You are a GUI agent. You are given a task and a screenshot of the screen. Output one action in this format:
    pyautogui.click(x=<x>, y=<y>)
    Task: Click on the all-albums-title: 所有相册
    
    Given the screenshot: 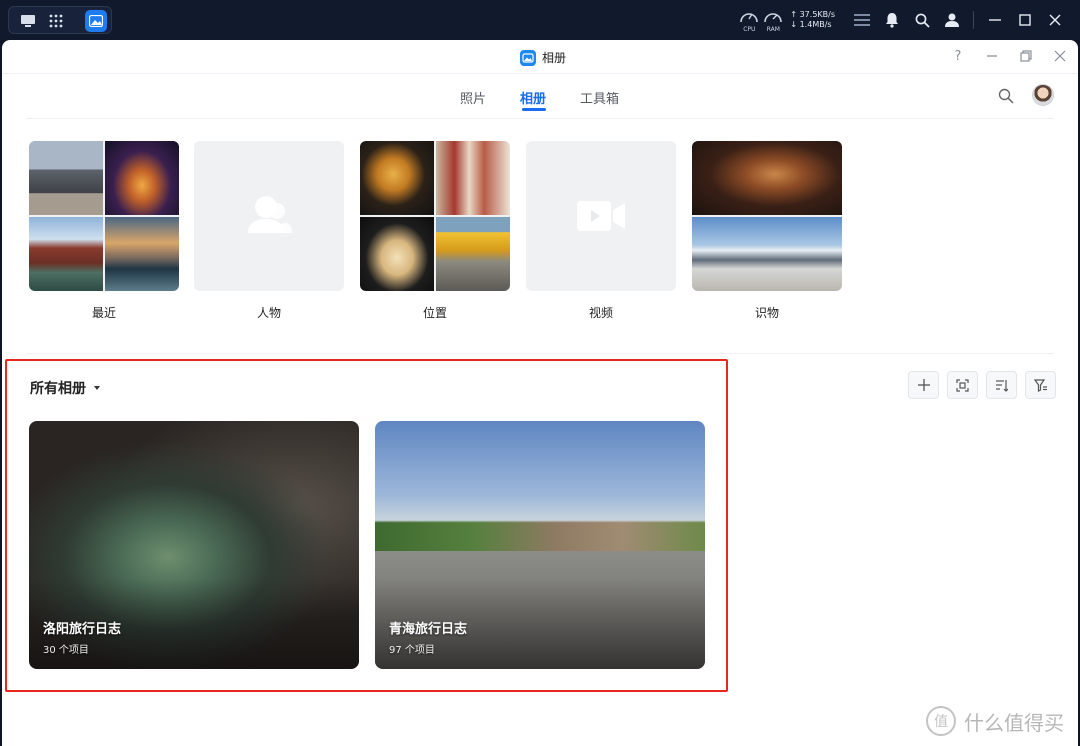 What is the action you would take?
    pyautogui.click(x=58, y=389)
    